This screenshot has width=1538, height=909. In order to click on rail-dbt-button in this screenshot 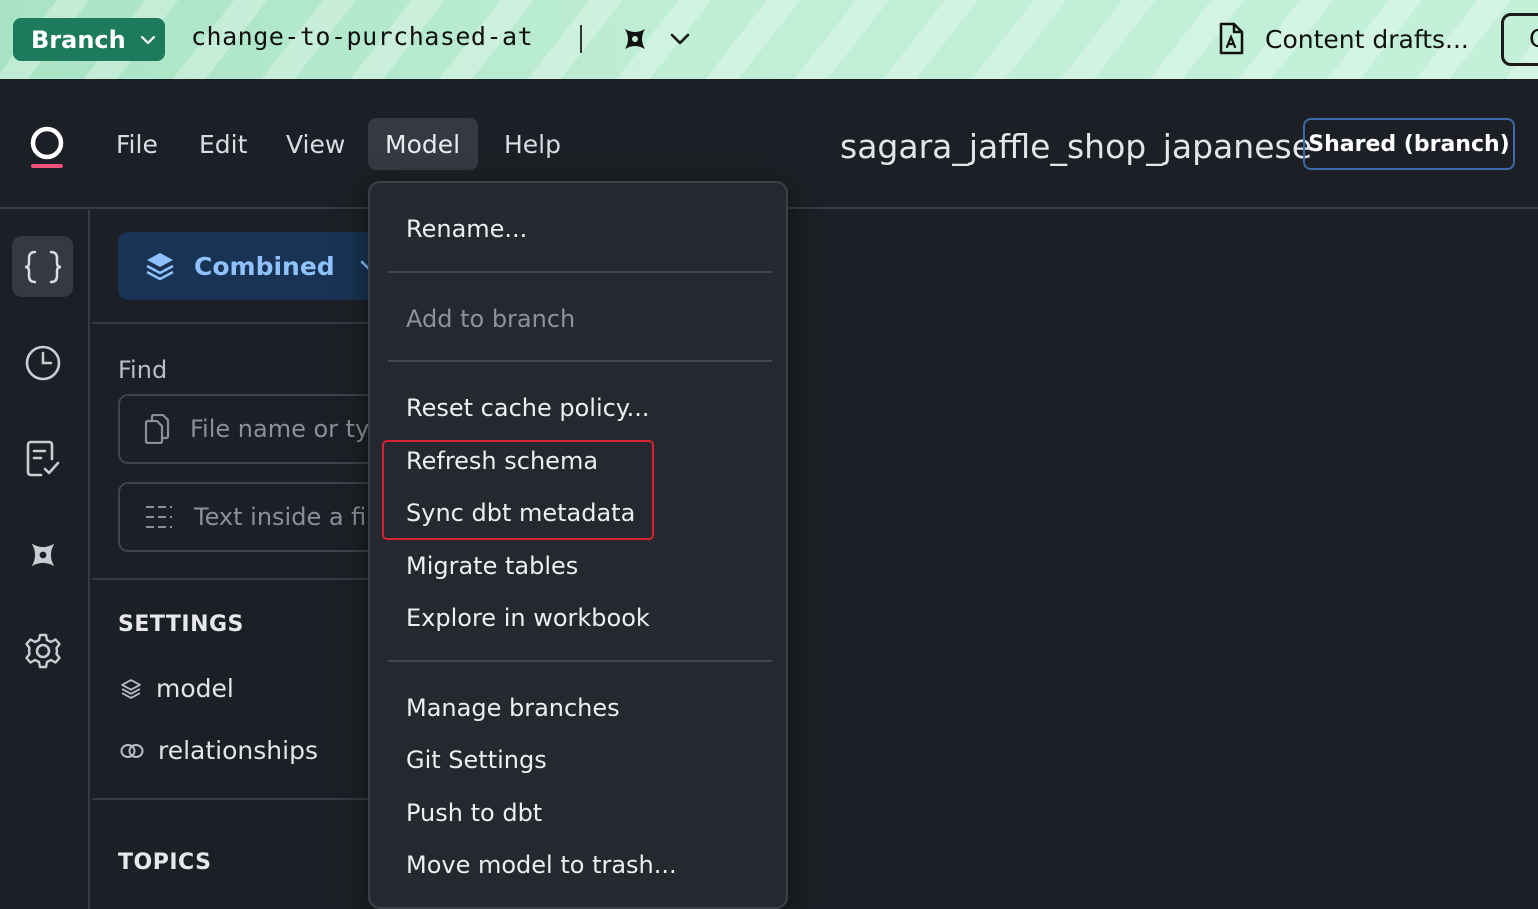, I will do `click(42, 554)`.